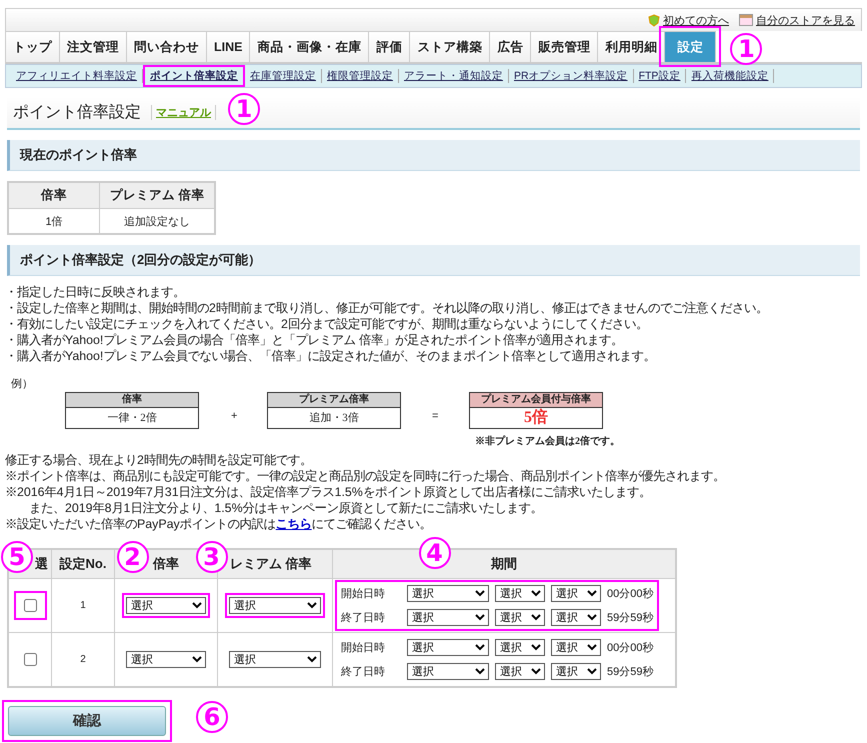 This screenshot has height=743, width=867. What do you see at coordinates (564, 46) in the screenshot?
I see `nav-tab: 販売管理` at bounding box center [564, 46].